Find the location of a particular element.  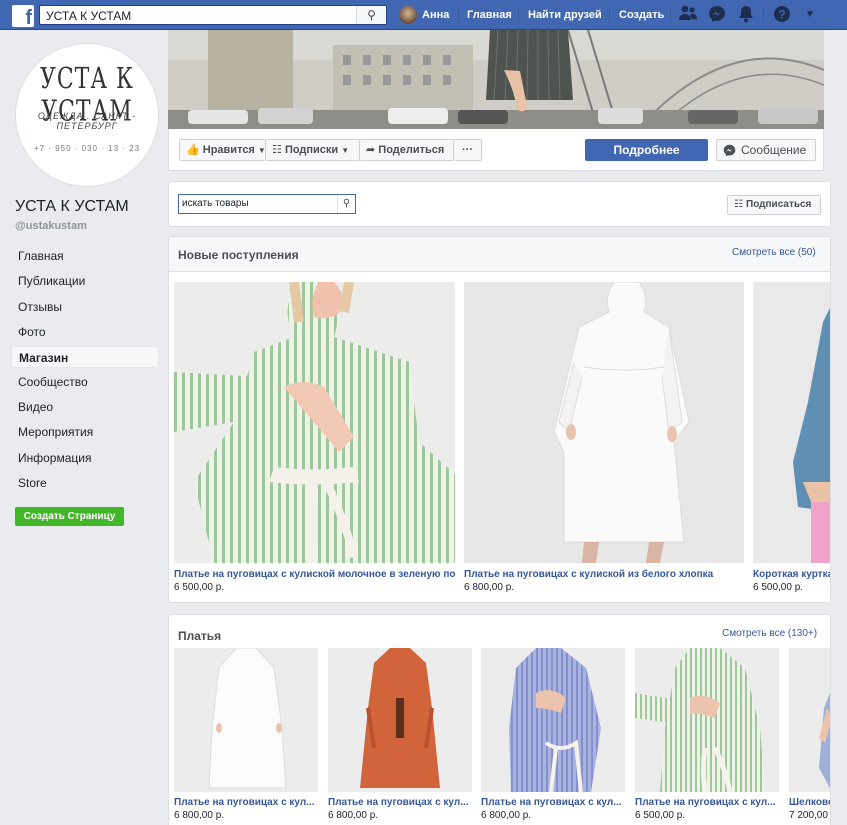

cover-photo is located at coordinates (496, 79).